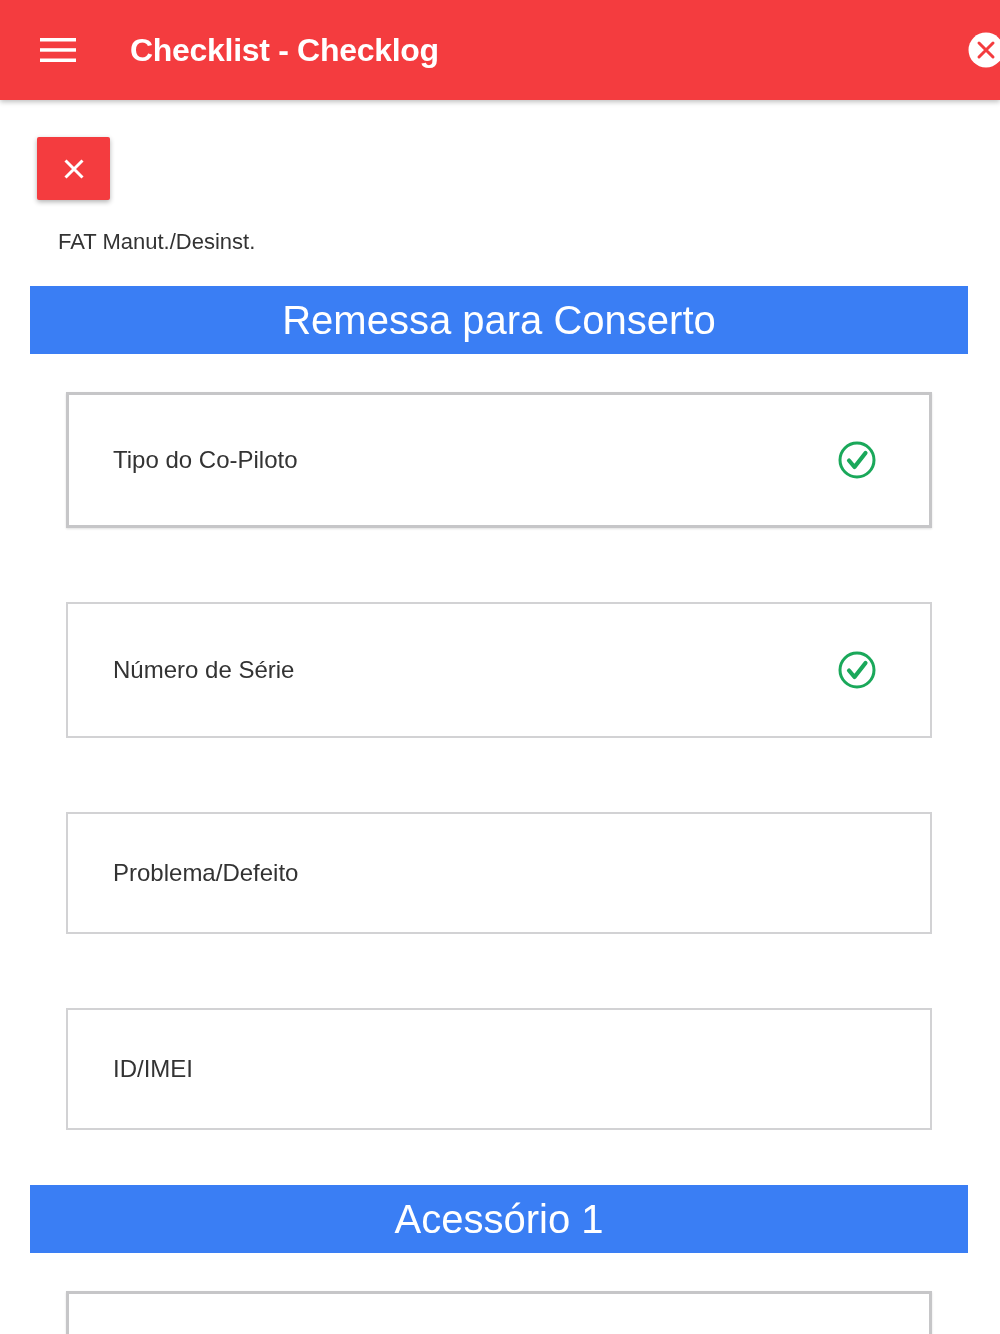 Image resolution: width=1000 pixels, height=1334 pixels. I want to click on close-button, so click(73, 168).